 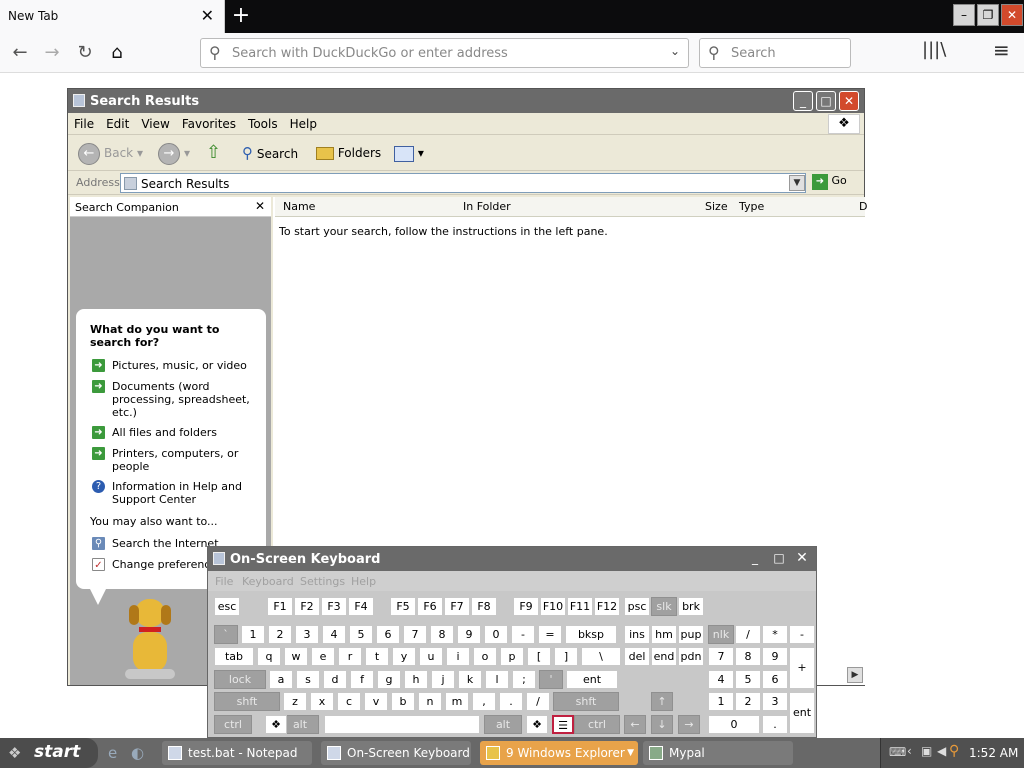 I want to click on minimize-icon: –, so click(x=964, y=15).